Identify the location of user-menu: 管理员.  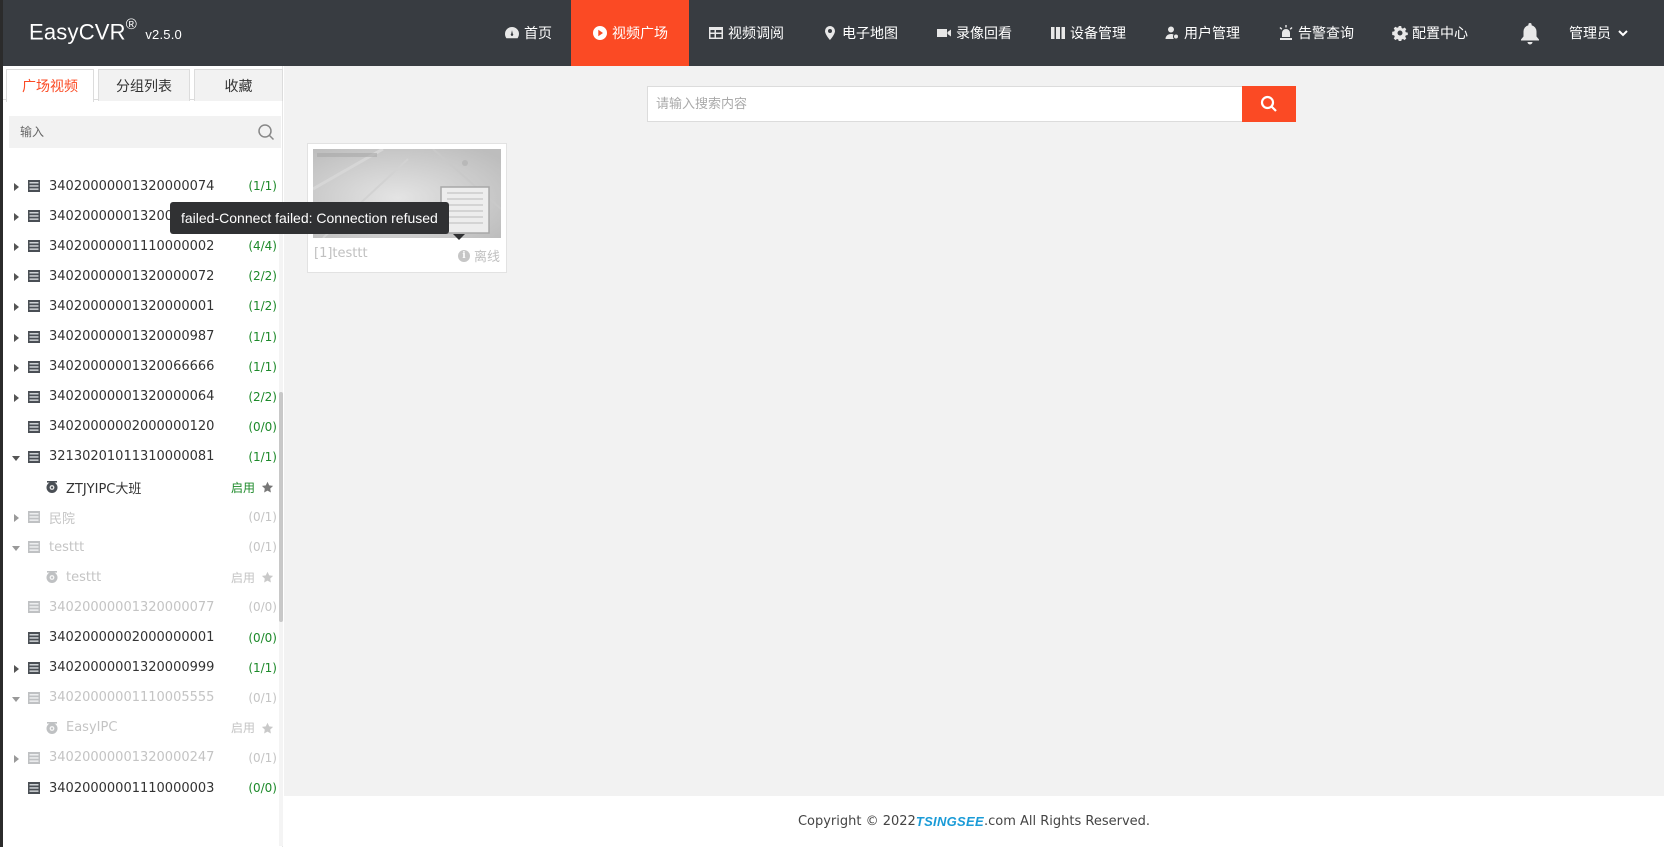
(1599, 33).